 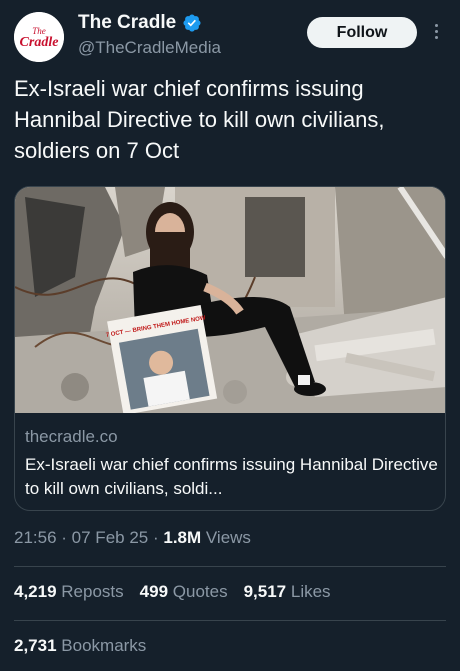 What do you see at coordinates (71, 437) in the screenshot?
I see `card-domain: thecradle.co` at bounding box center [71, 437].